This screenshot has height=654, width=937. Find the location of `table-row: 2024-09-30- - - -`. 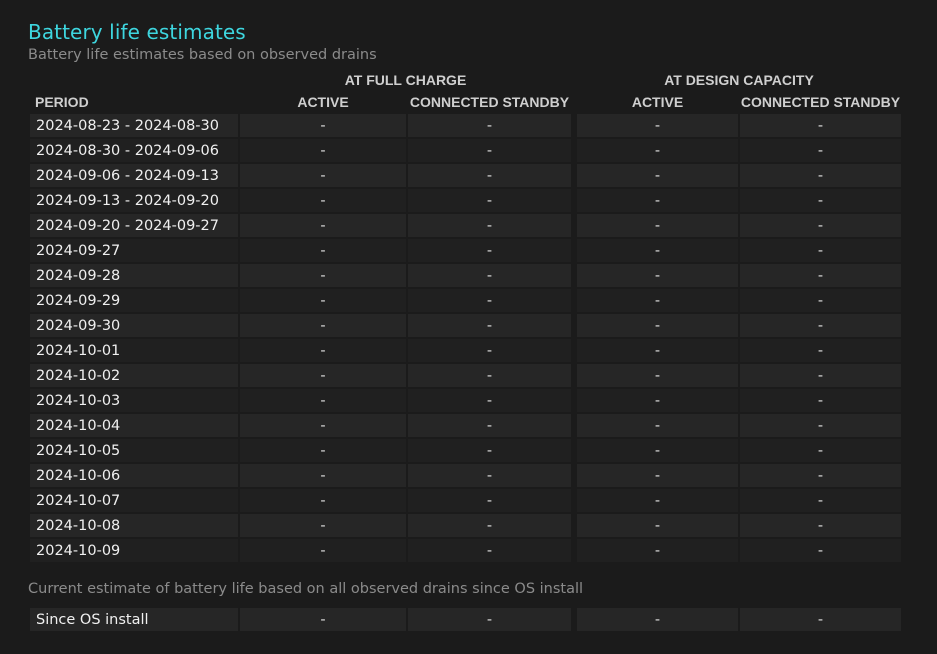

table-row: 2024-09-30- - - - is located at coordinates (465, 325).